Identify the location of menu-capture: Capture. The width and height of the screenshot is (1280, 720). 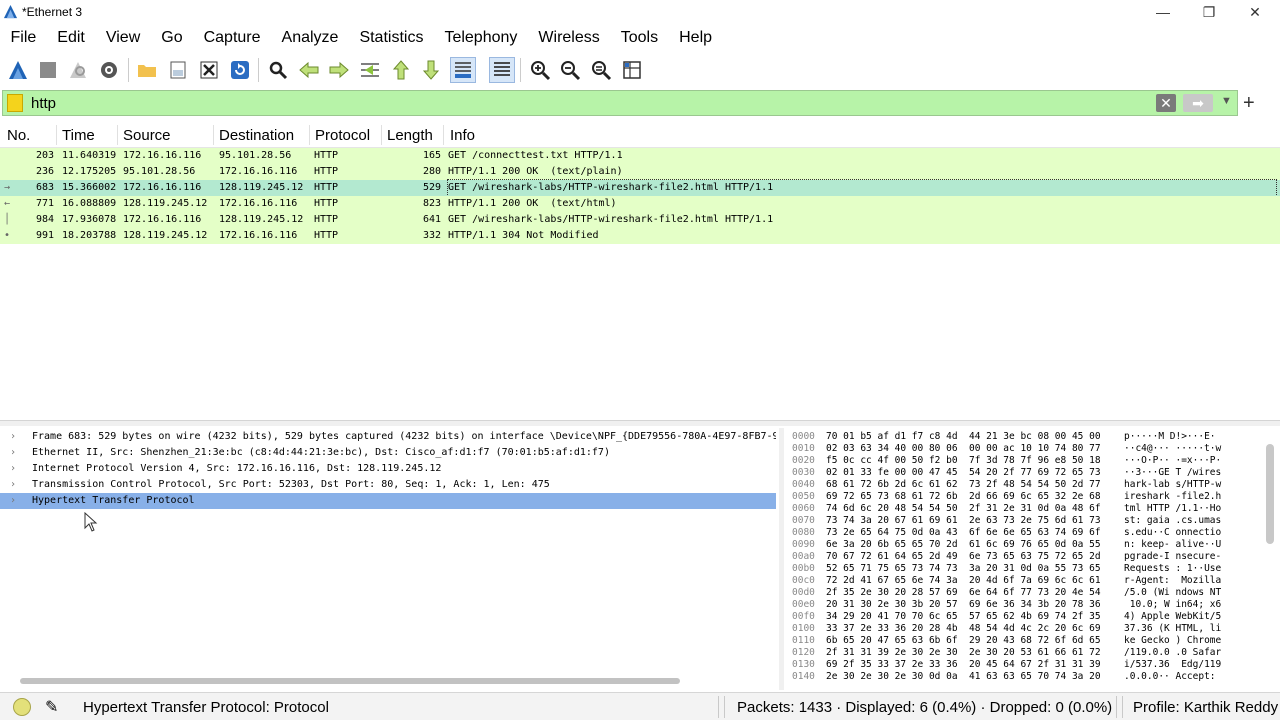
(232, 38).